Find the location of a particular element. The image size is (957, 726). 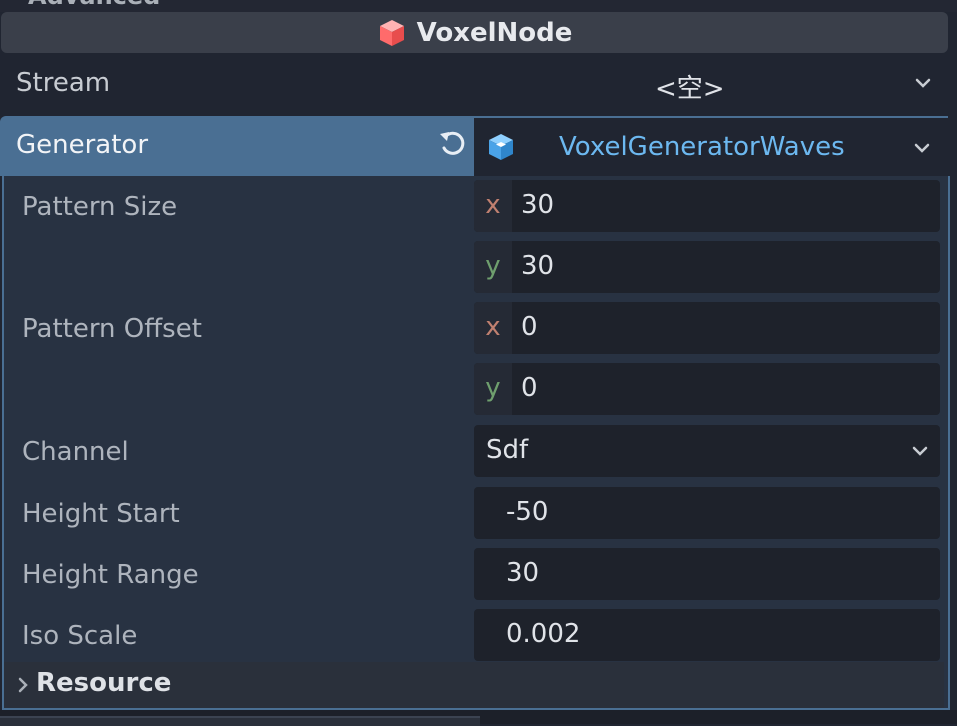

height-range-label: Height Range is located at coordinates (110, 575).